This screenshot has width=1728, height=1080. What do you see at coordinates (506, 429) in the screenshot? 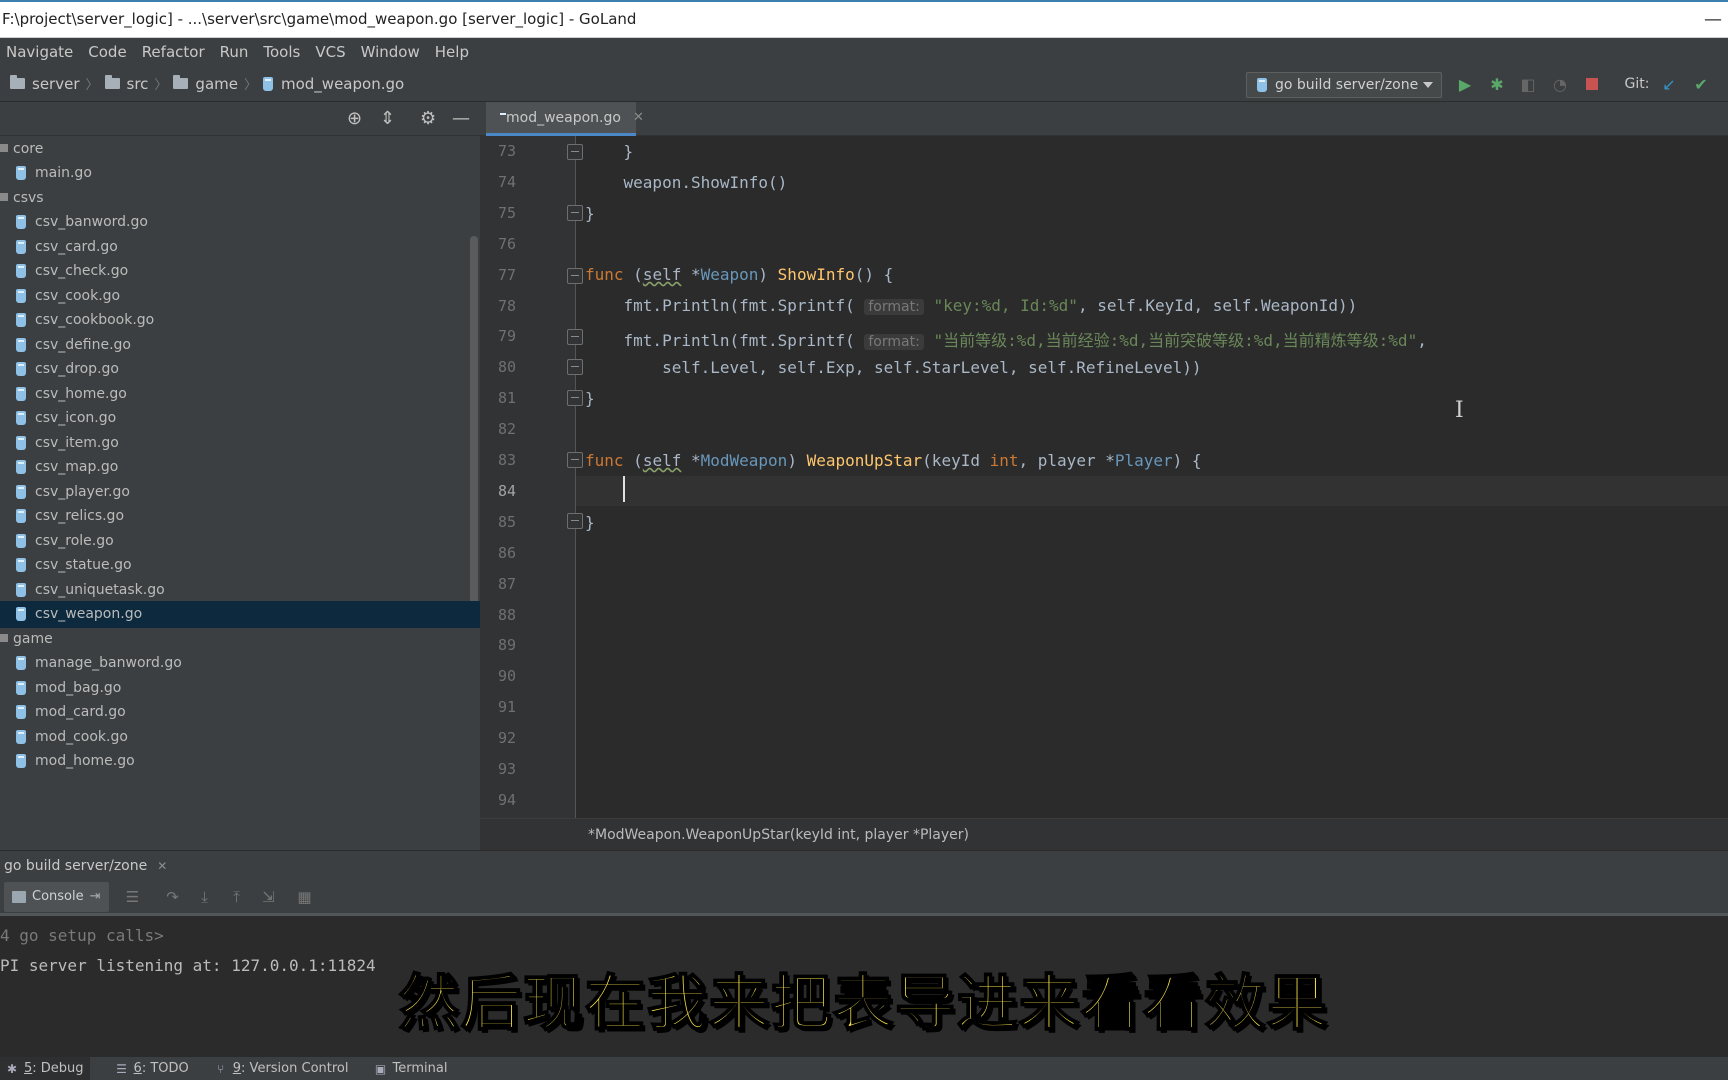
I see `line-number: 82` at bounding box center [506, 429].